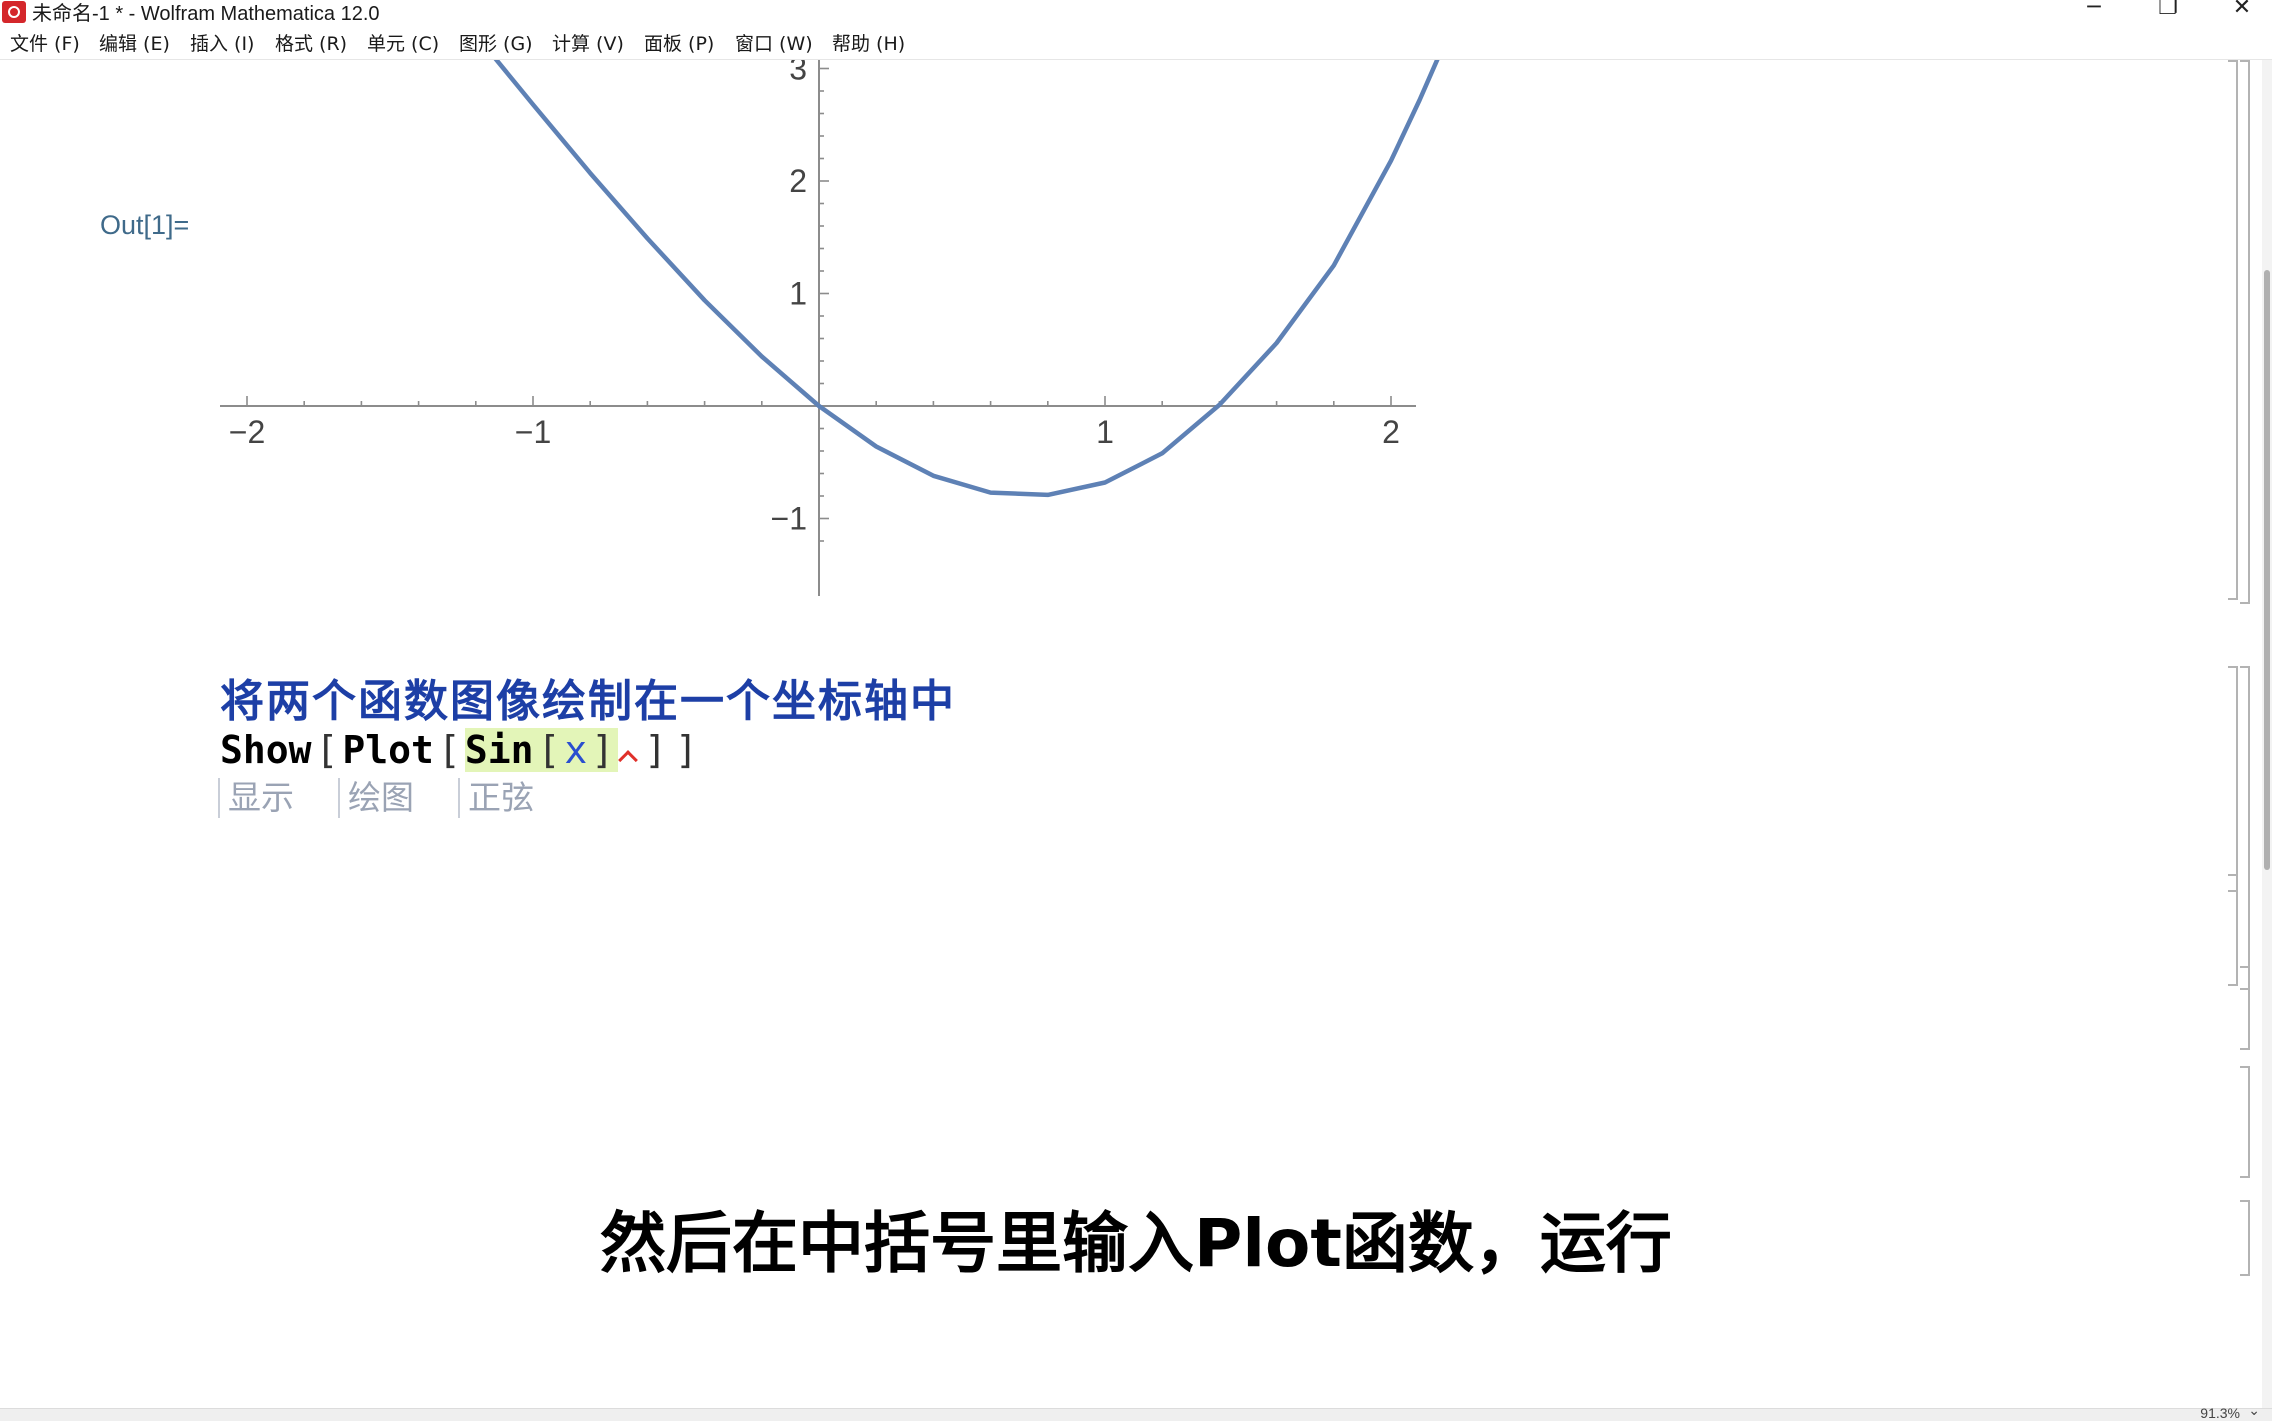 This screenshot has width=2272, height=1421. Describe the element at coordinates (679, 42) in the screenshot. I see `menu-palettes: 面板 (P)` at that location.